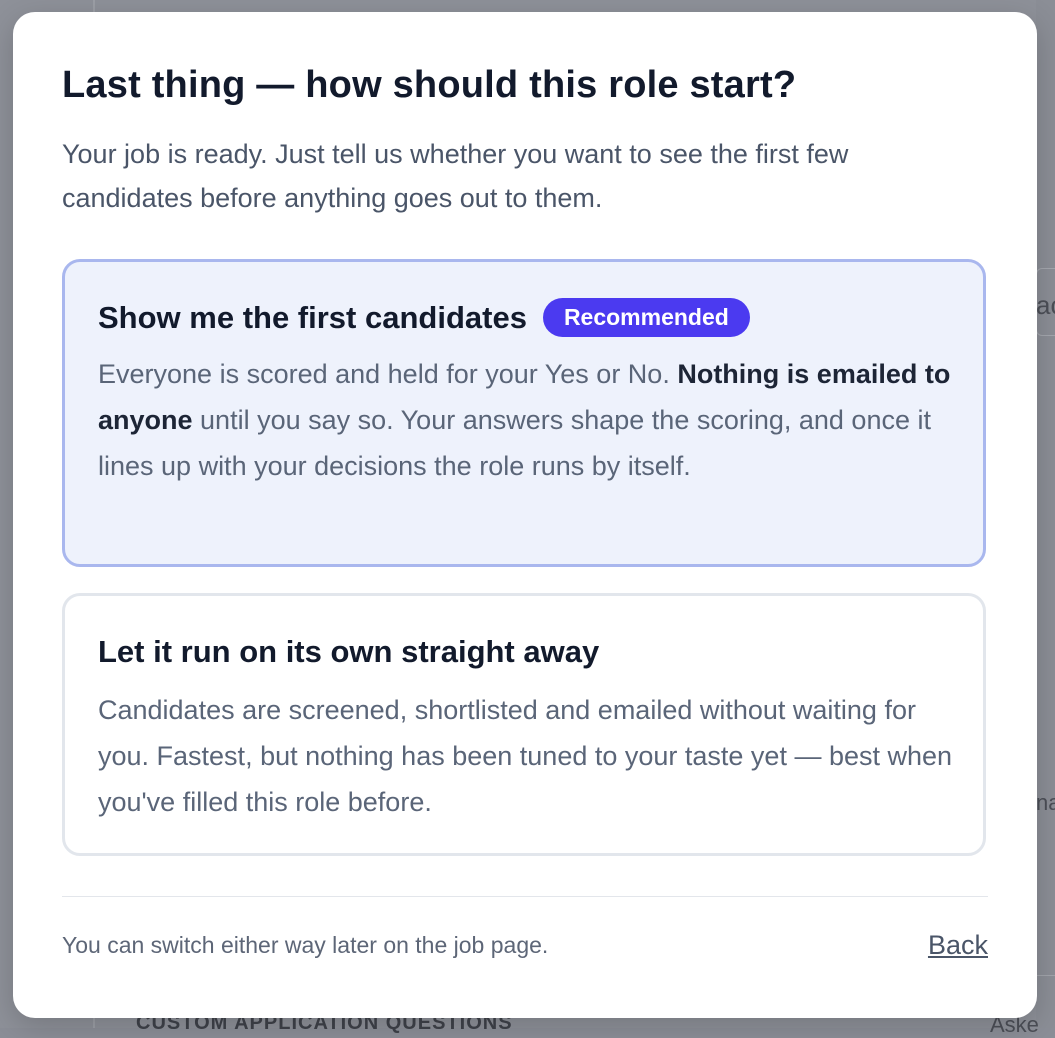 The image size is (1055, 1038). What do you see at coordinates (525, 896) in the screenshot?
I see `footer-divider` at bounding box center [525, 896].